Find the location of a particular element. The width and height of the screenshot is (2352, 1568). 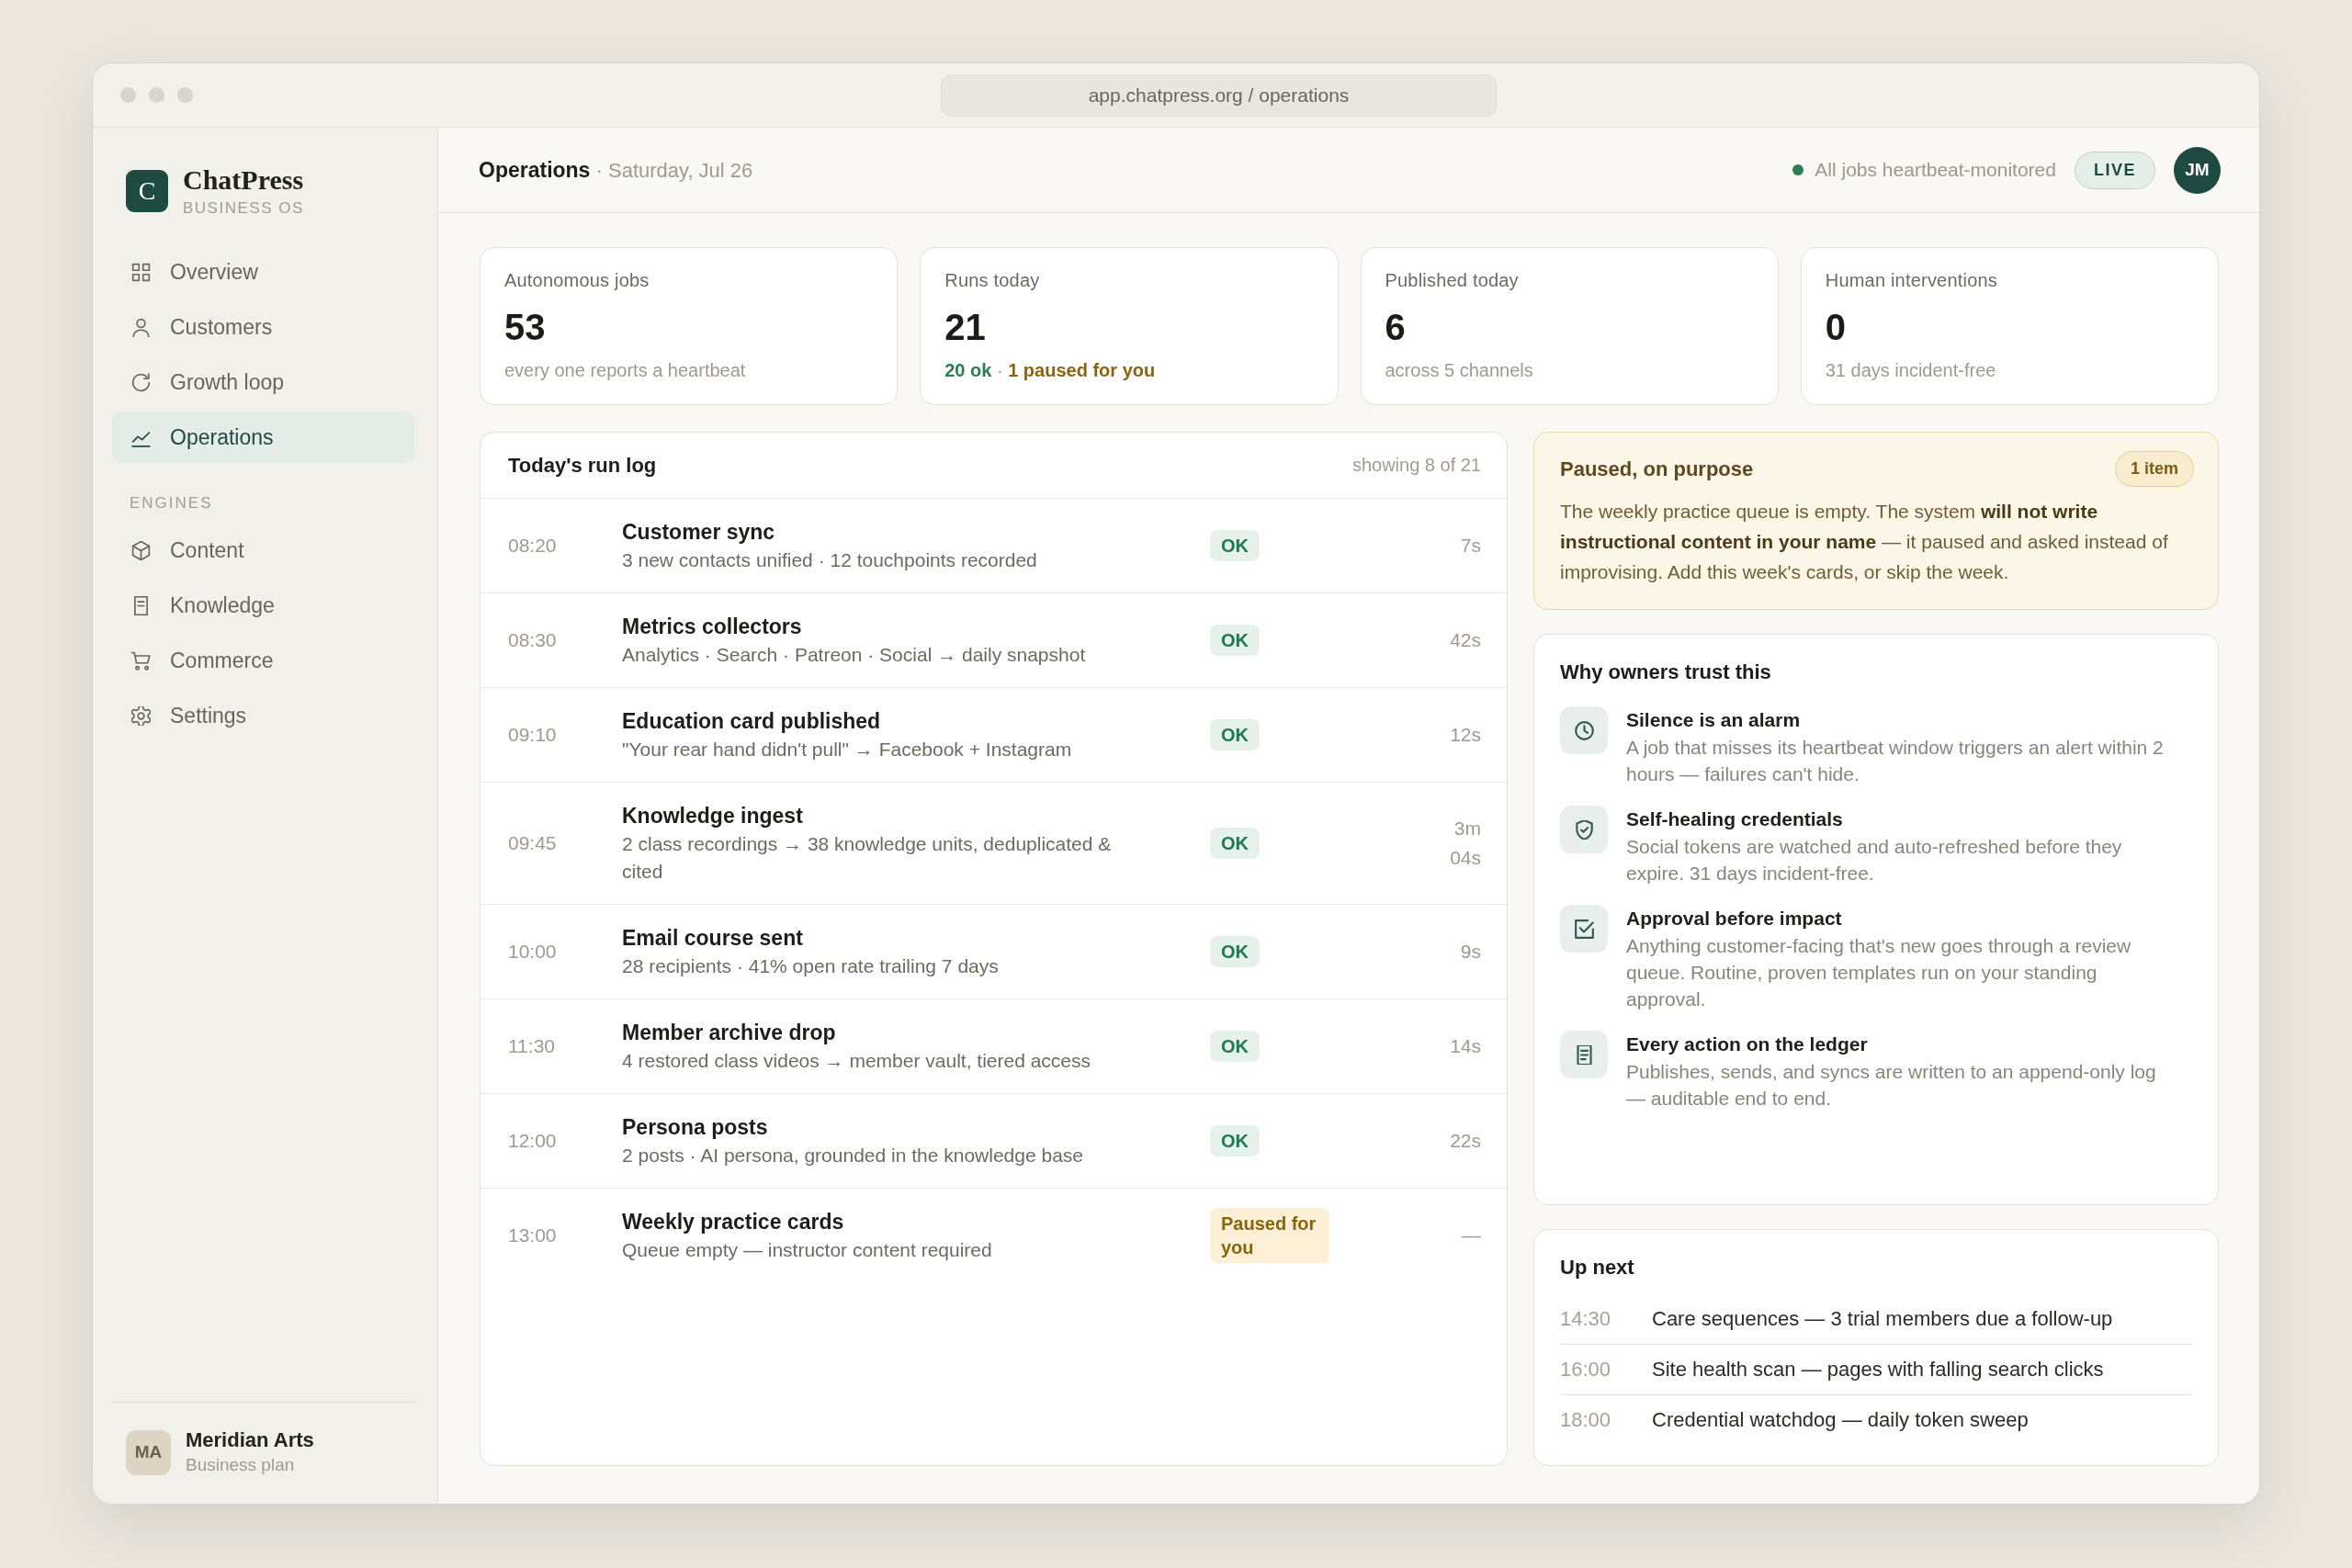

account-plan: Business plan is located at coordinates (241, 1465).